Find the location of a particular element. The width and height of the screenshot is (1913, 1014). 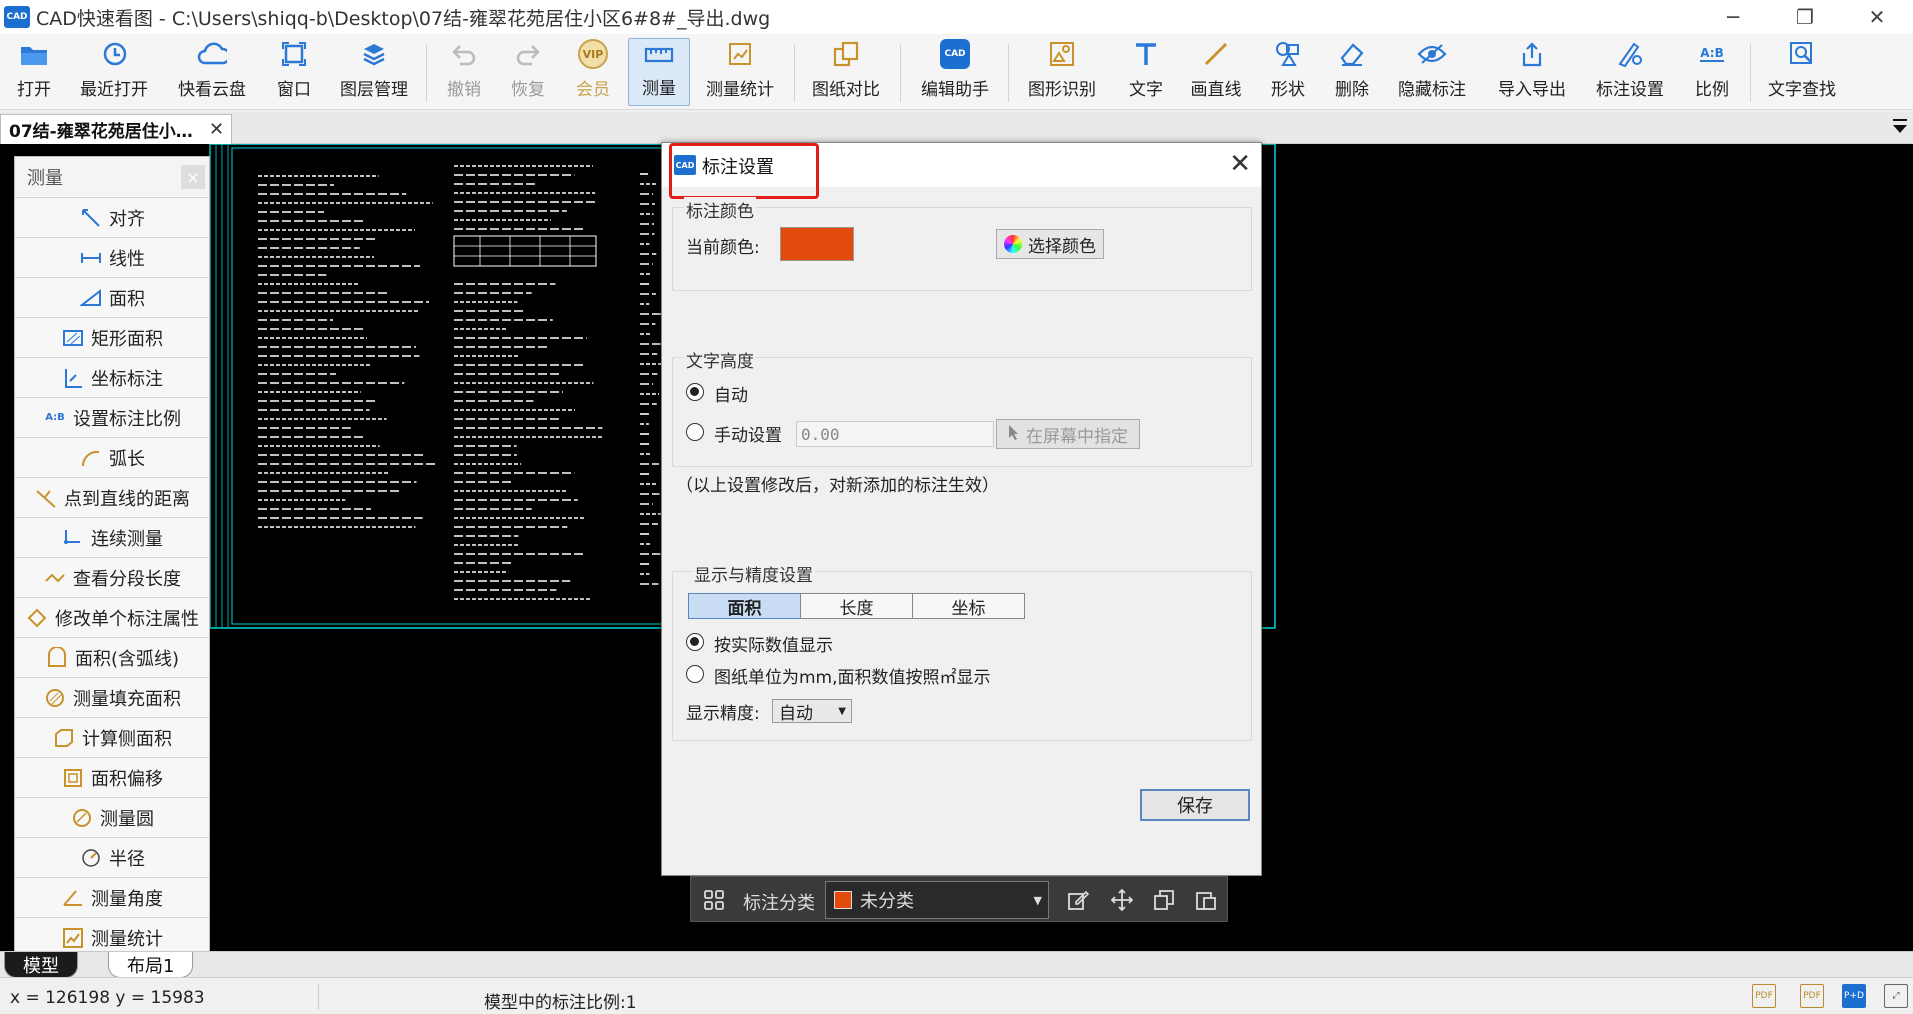

segment-length-icon is located at coordinates (55, 578).